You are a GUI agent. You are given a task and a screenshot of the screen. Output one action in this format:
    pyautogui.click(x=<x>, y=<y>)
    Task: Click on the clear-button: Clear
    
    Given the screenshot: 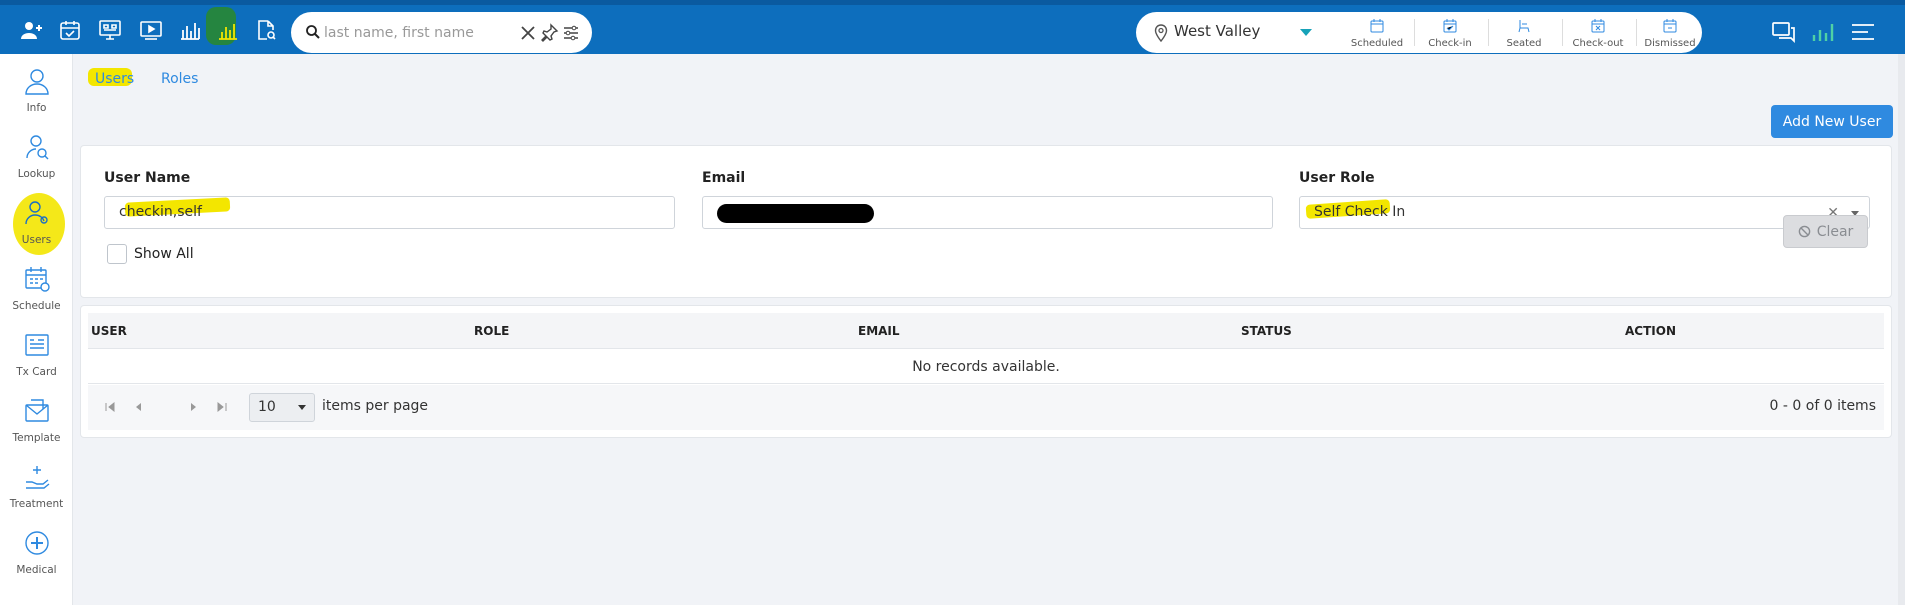 What is the action you would take?
    pyautogui.click(x=1825, y=231)
    